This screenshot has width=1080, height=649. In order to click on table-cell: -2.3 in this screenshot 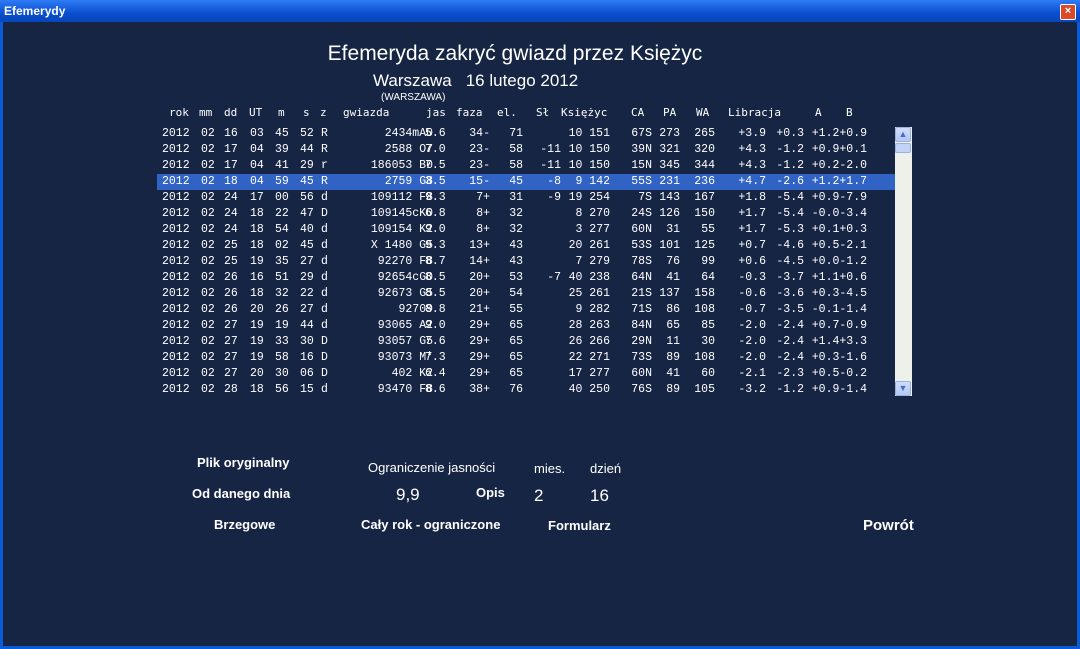, I will do `click(790, 373)`.